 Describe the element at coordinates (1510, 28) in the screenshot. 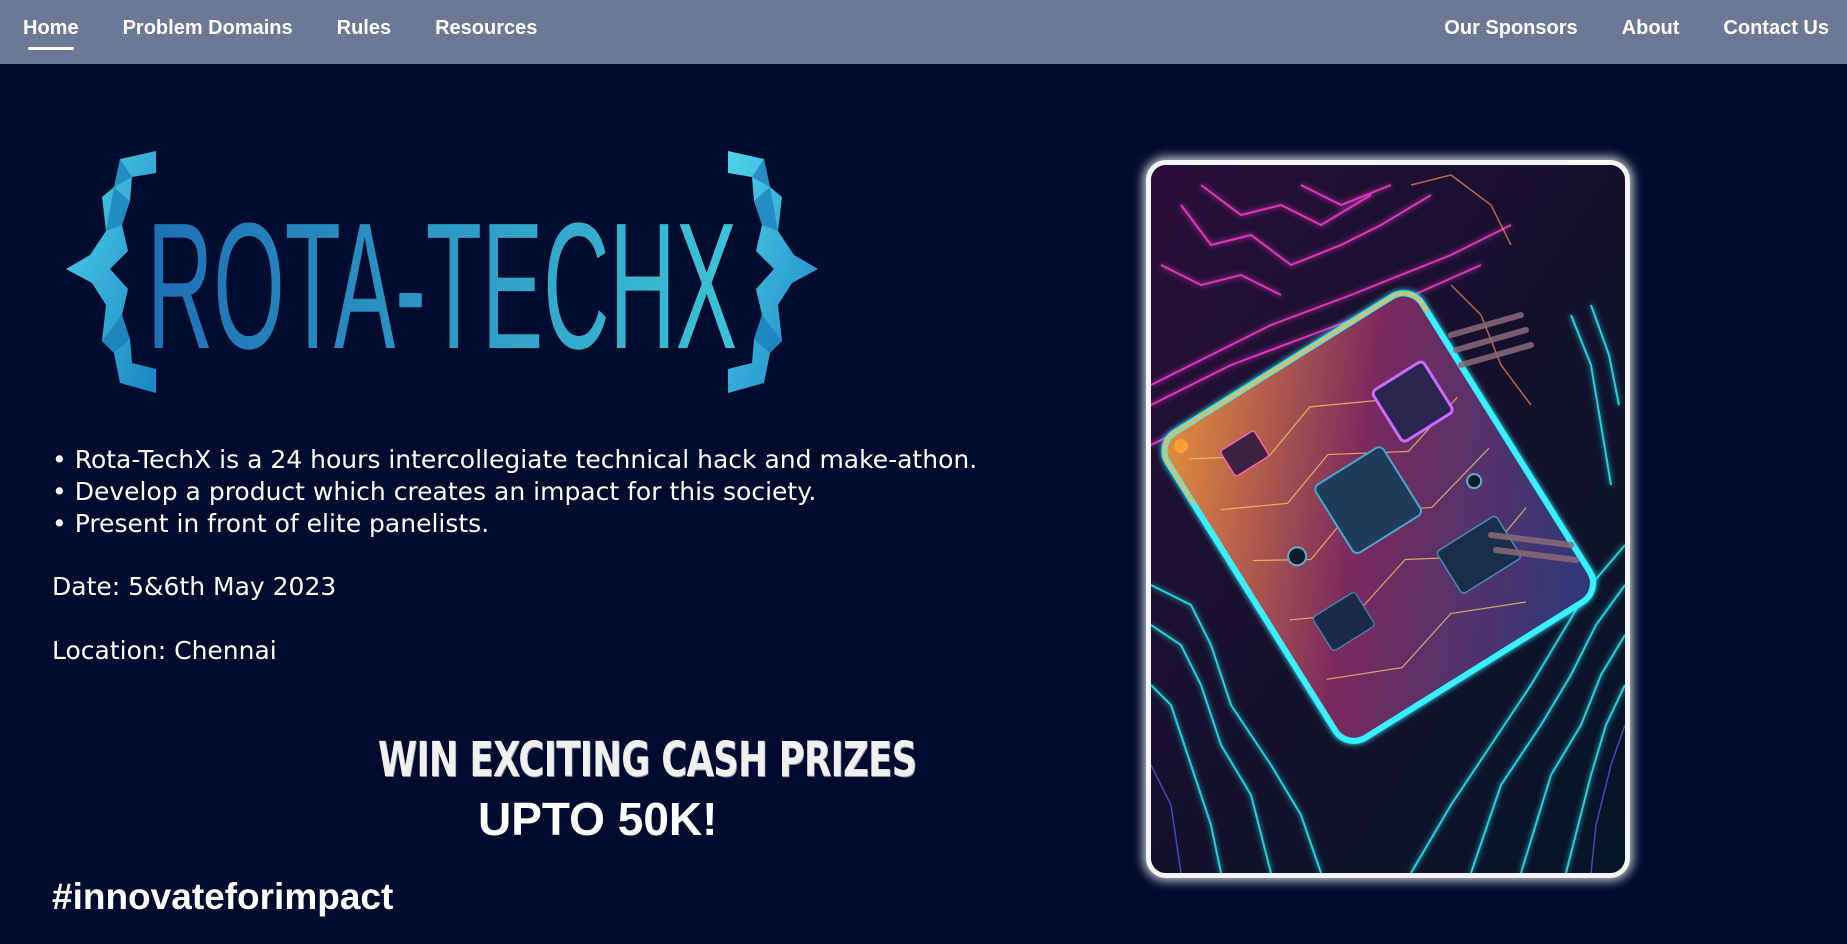

I see `nav-our-sponsors-link: Our Sponsors` at that location.